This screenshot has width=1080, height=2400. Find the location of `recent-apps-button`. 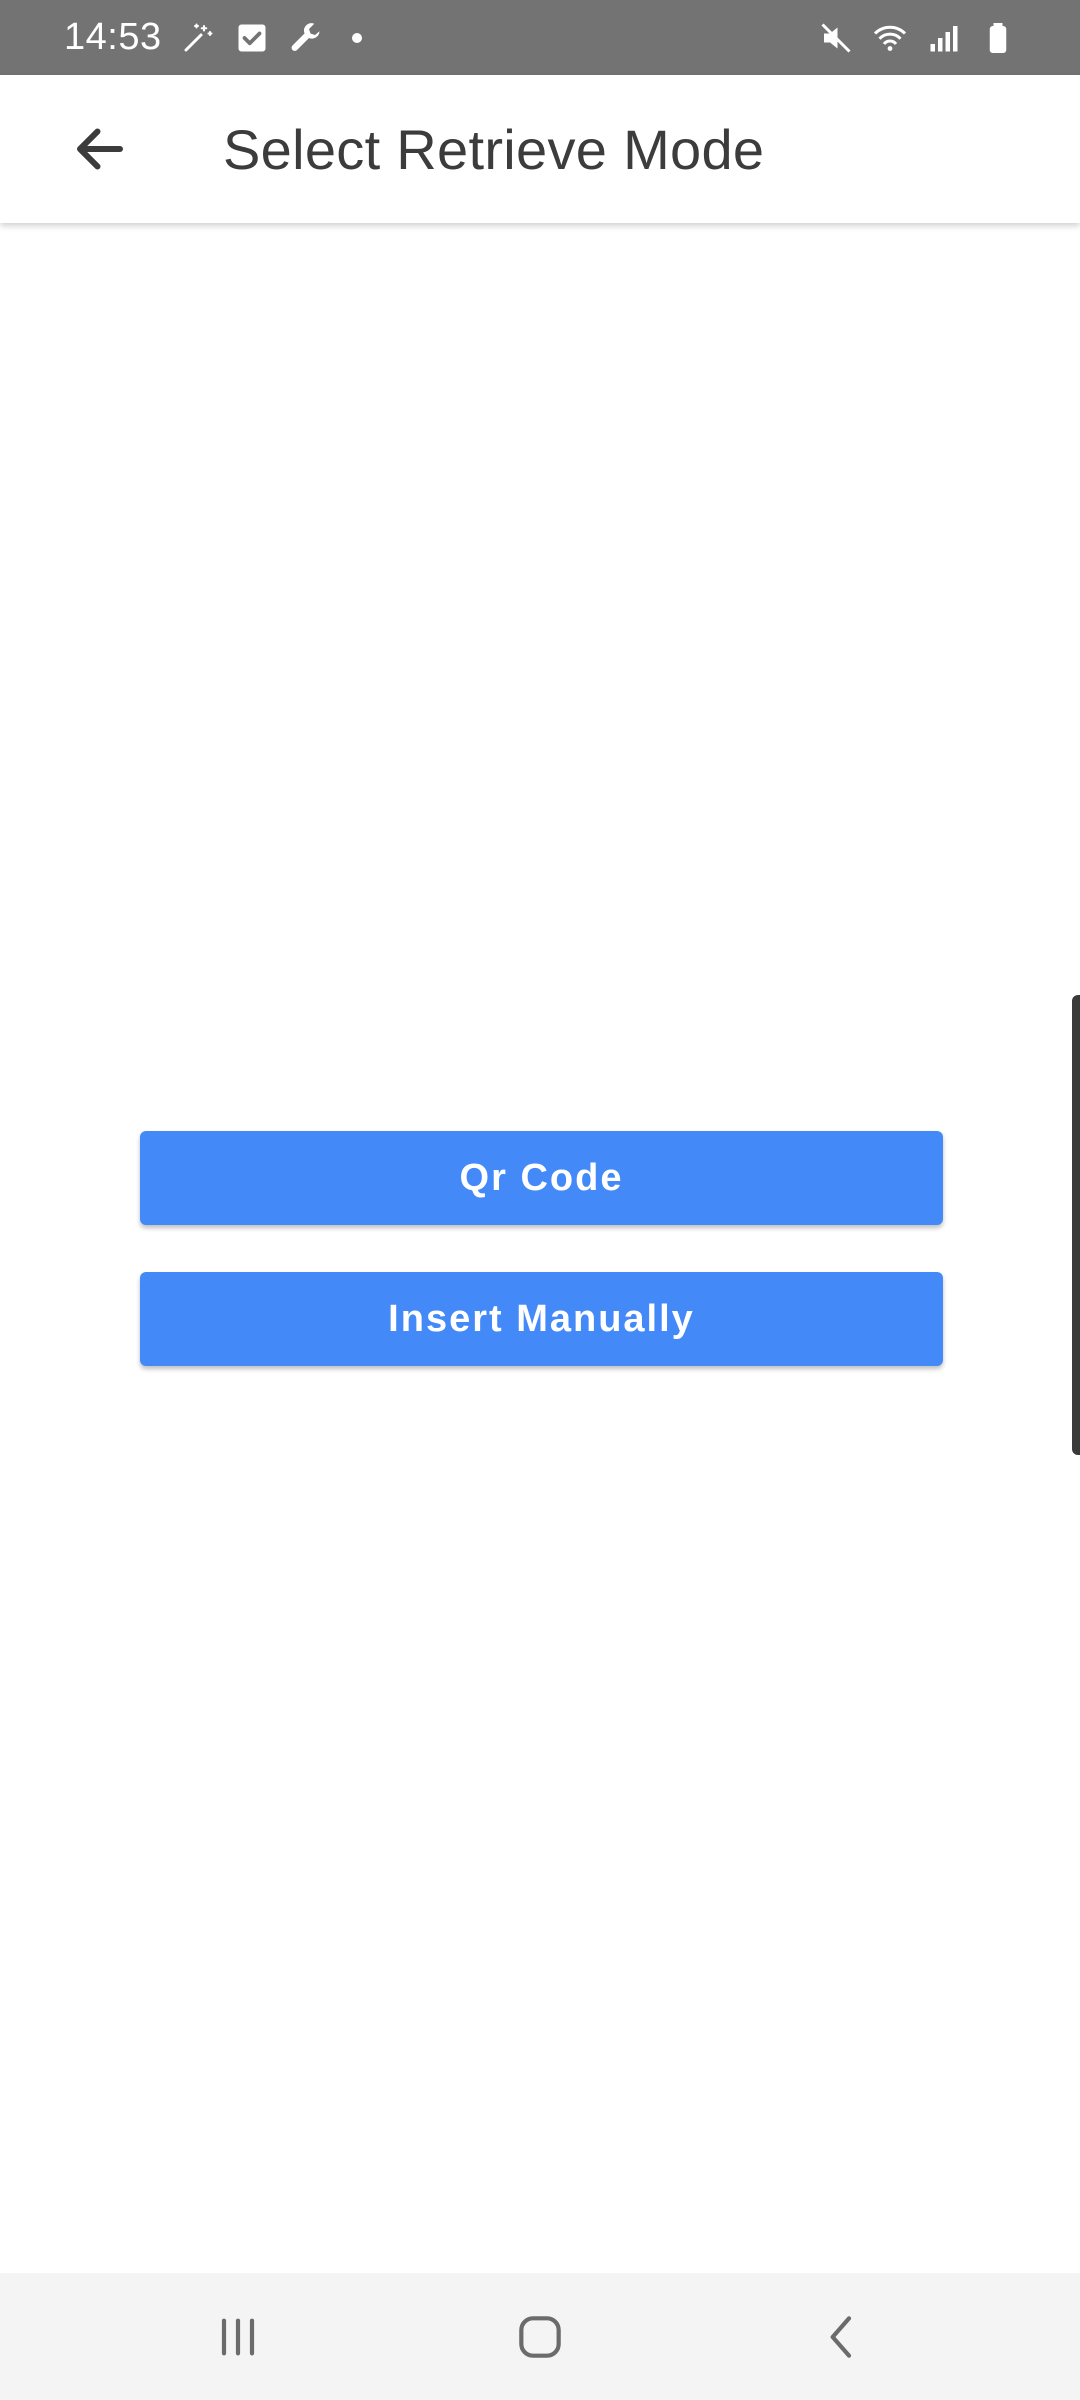

recent-apps-button is located at coordinates (238, 2336).